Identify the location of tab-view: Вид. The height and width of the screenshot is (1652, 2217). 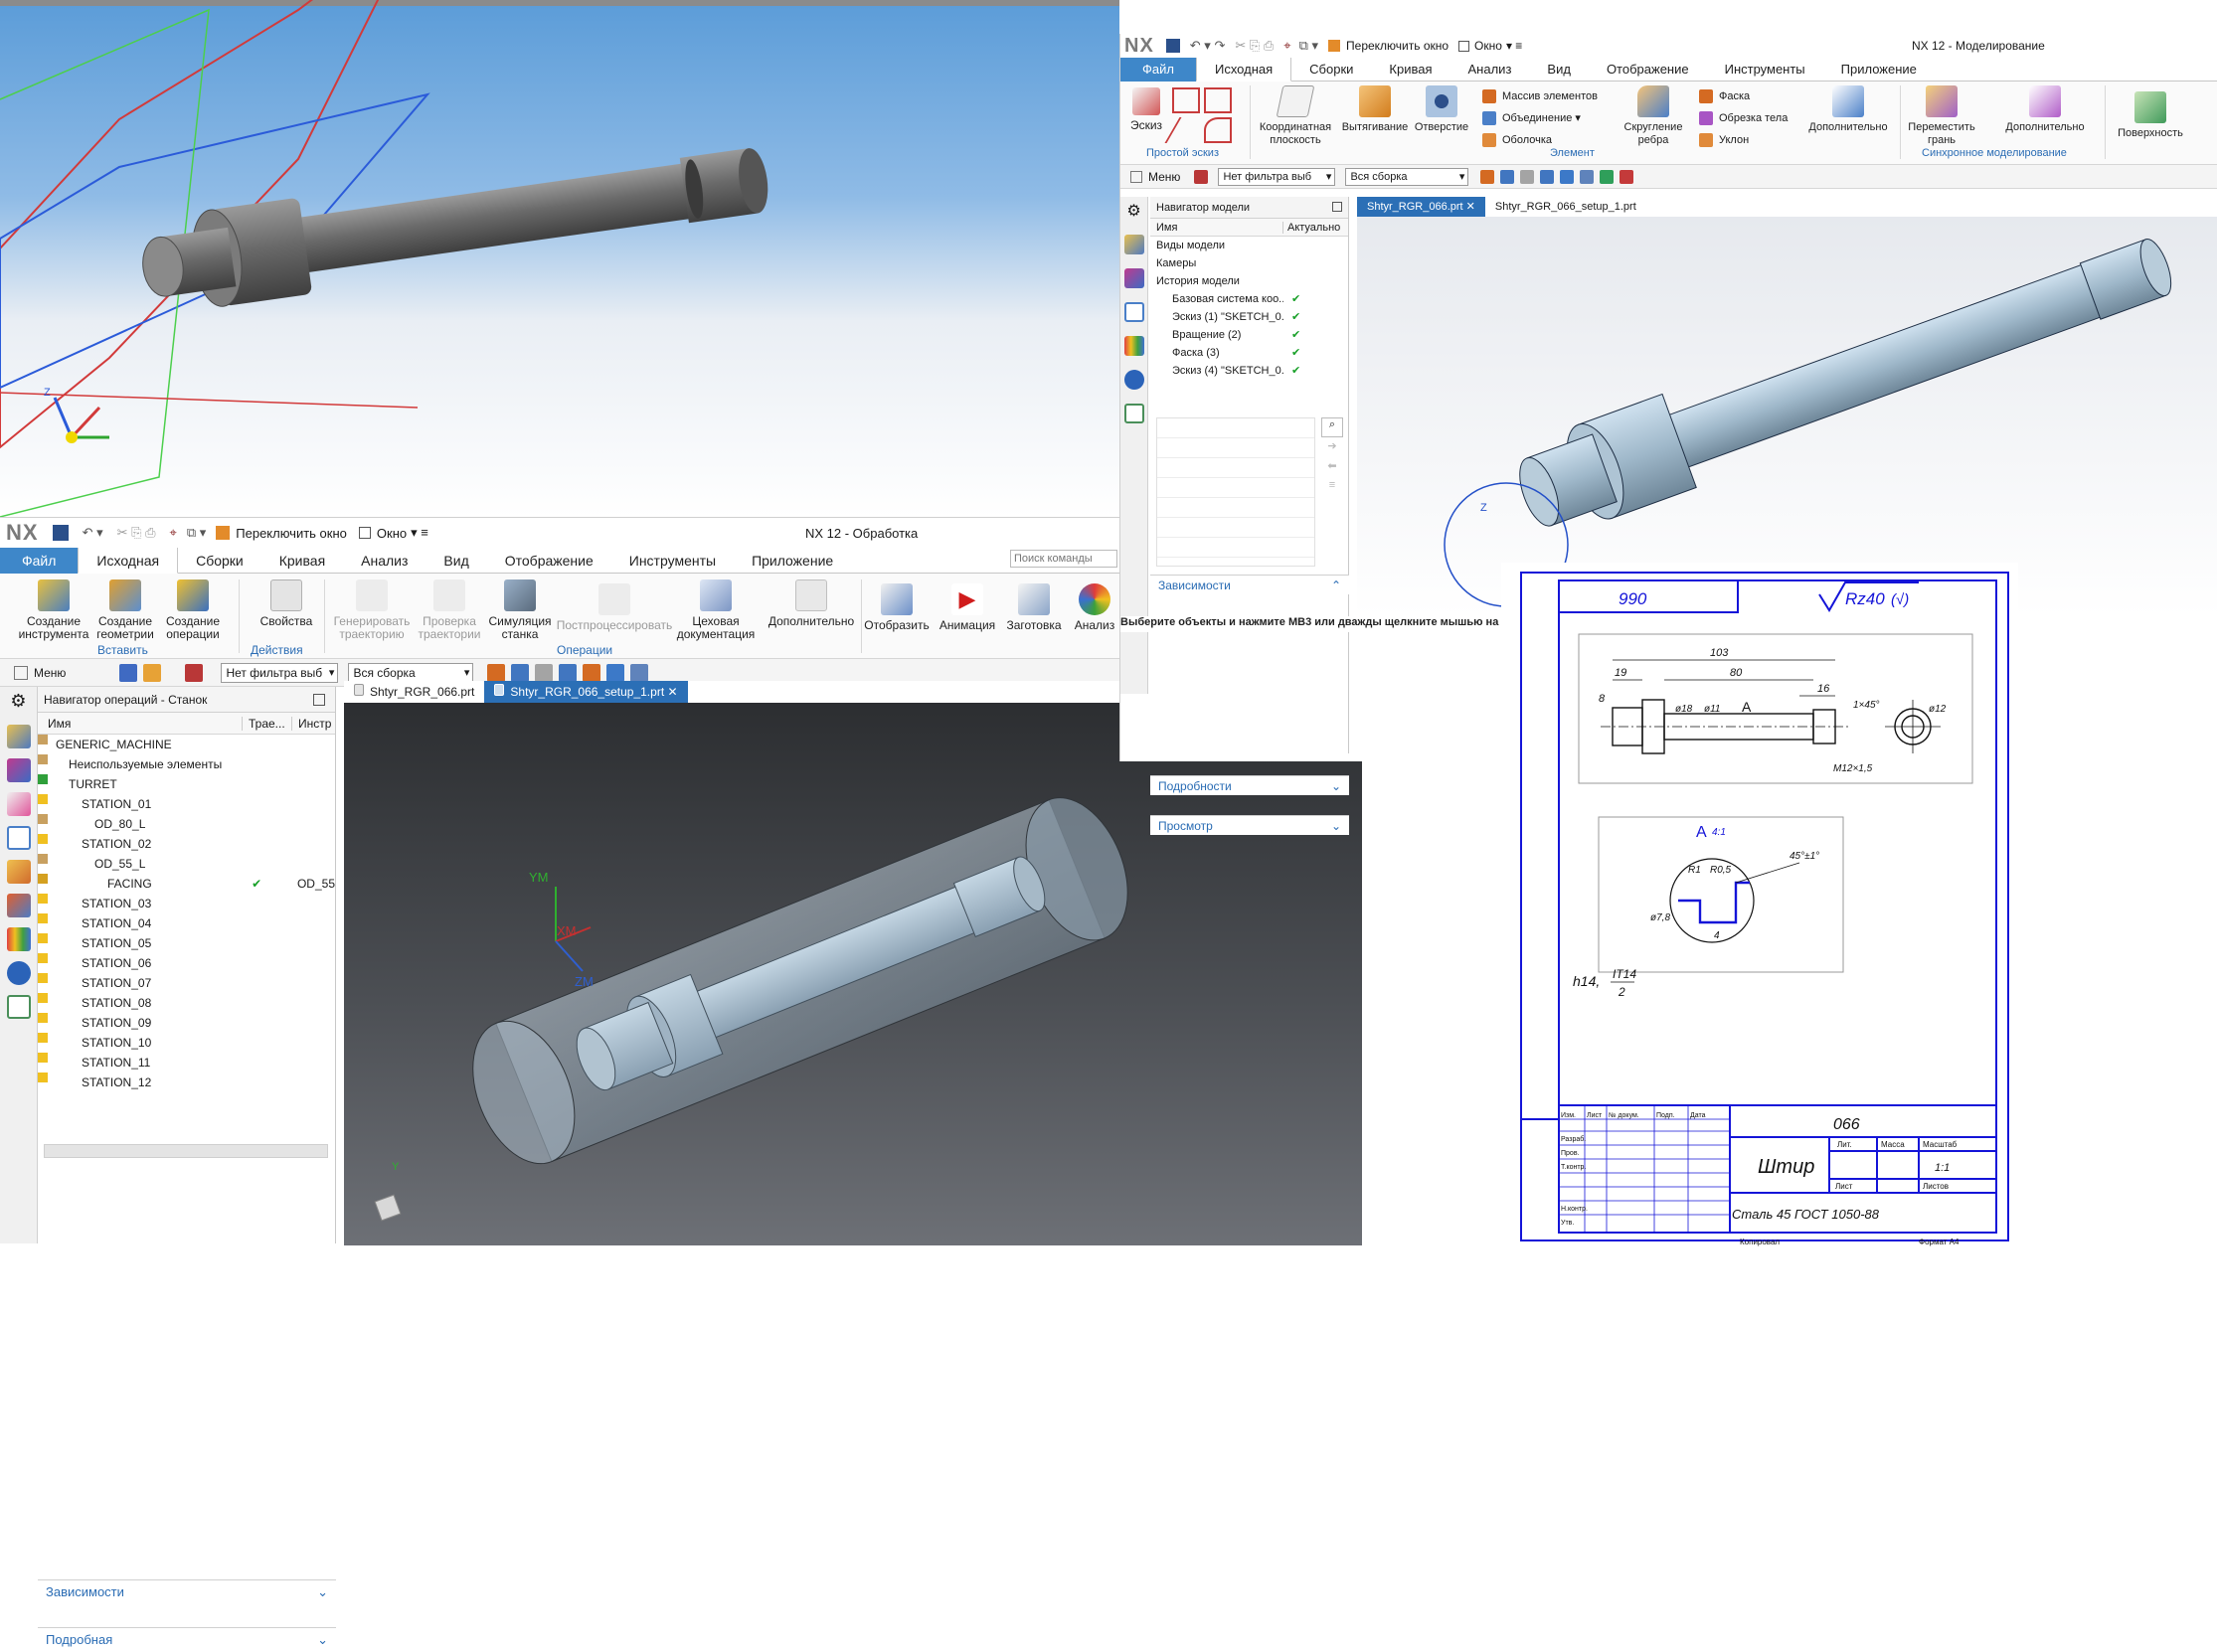
(1559, 70).